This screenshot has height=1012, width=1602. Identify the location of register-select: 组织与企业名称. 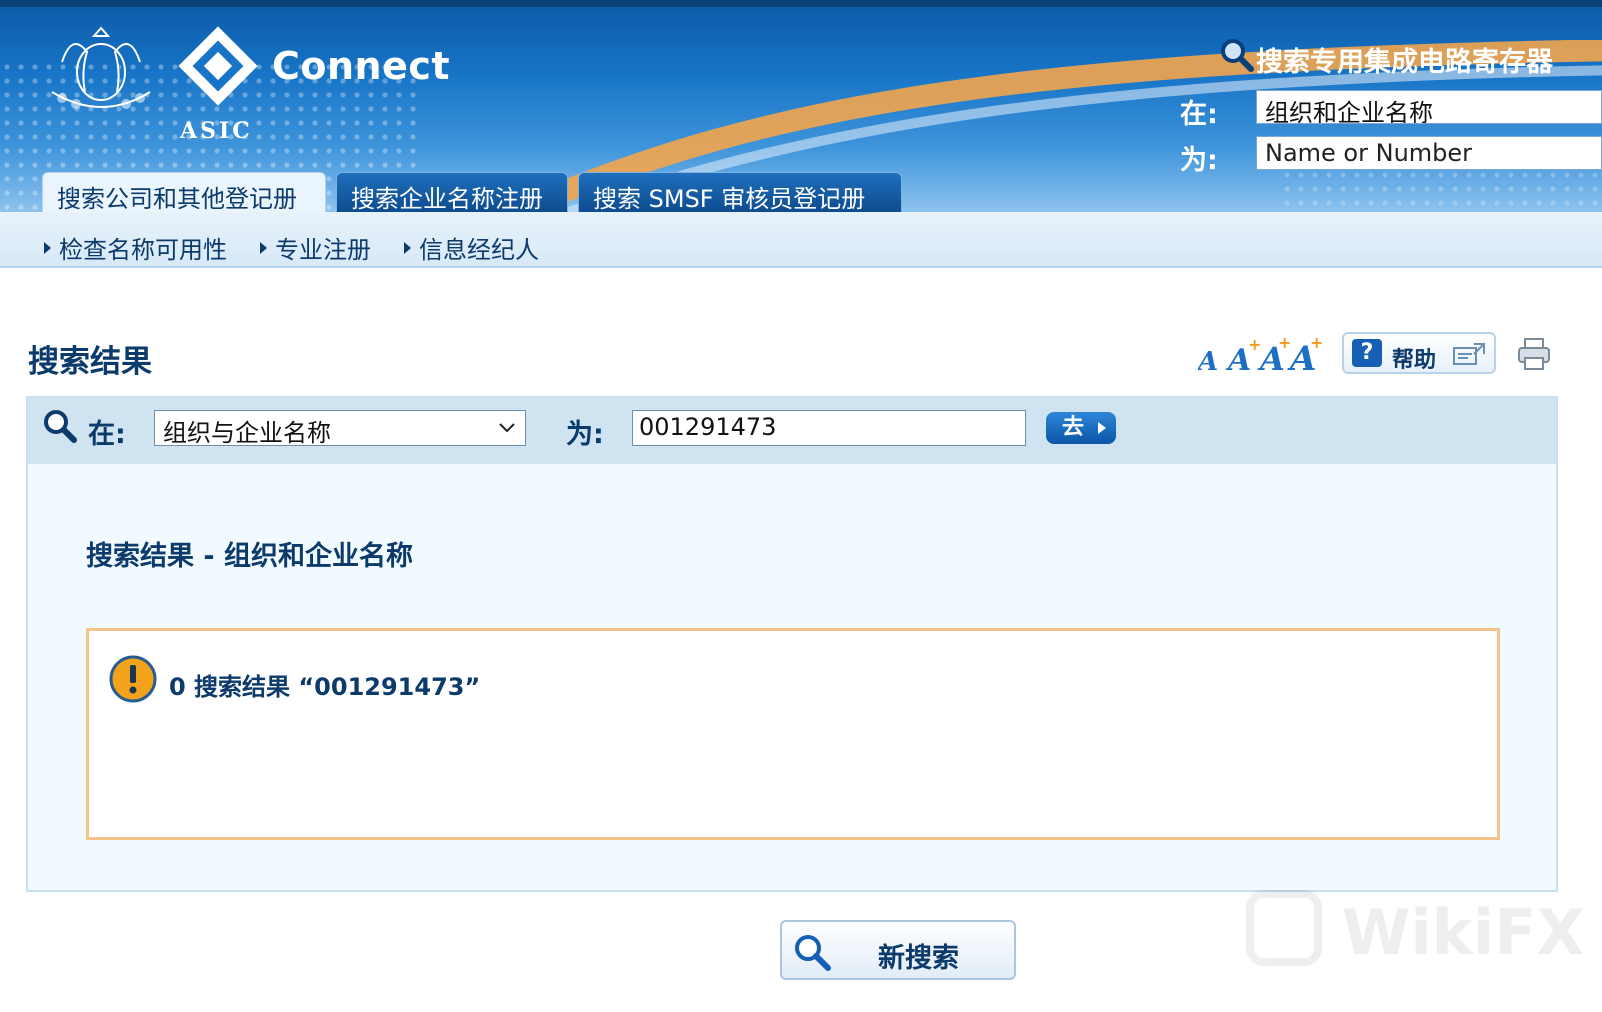
(340, 428).